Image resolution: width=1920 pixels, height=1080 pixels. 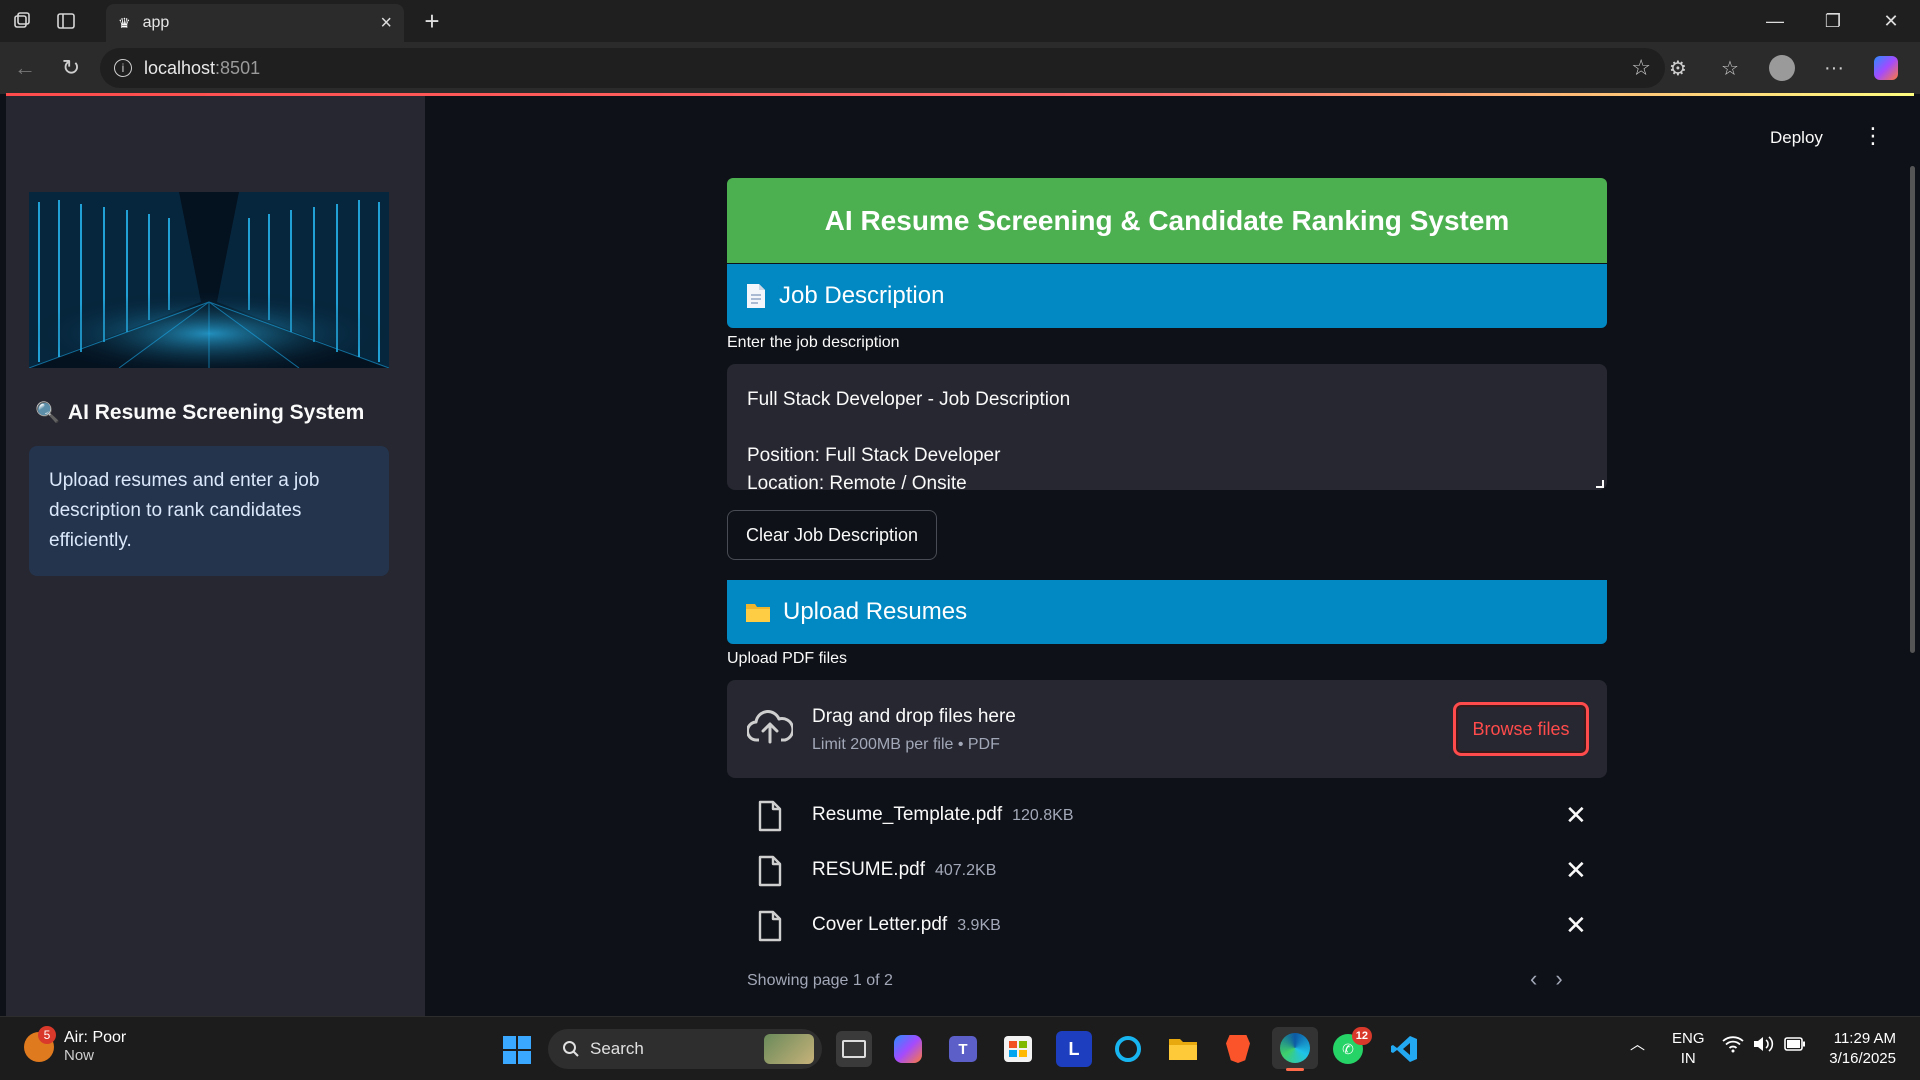 What do you see at coordinates (66, 21) in the screenshot?
I see `vertical-tabs-icon` at bounding box center [66, 21].